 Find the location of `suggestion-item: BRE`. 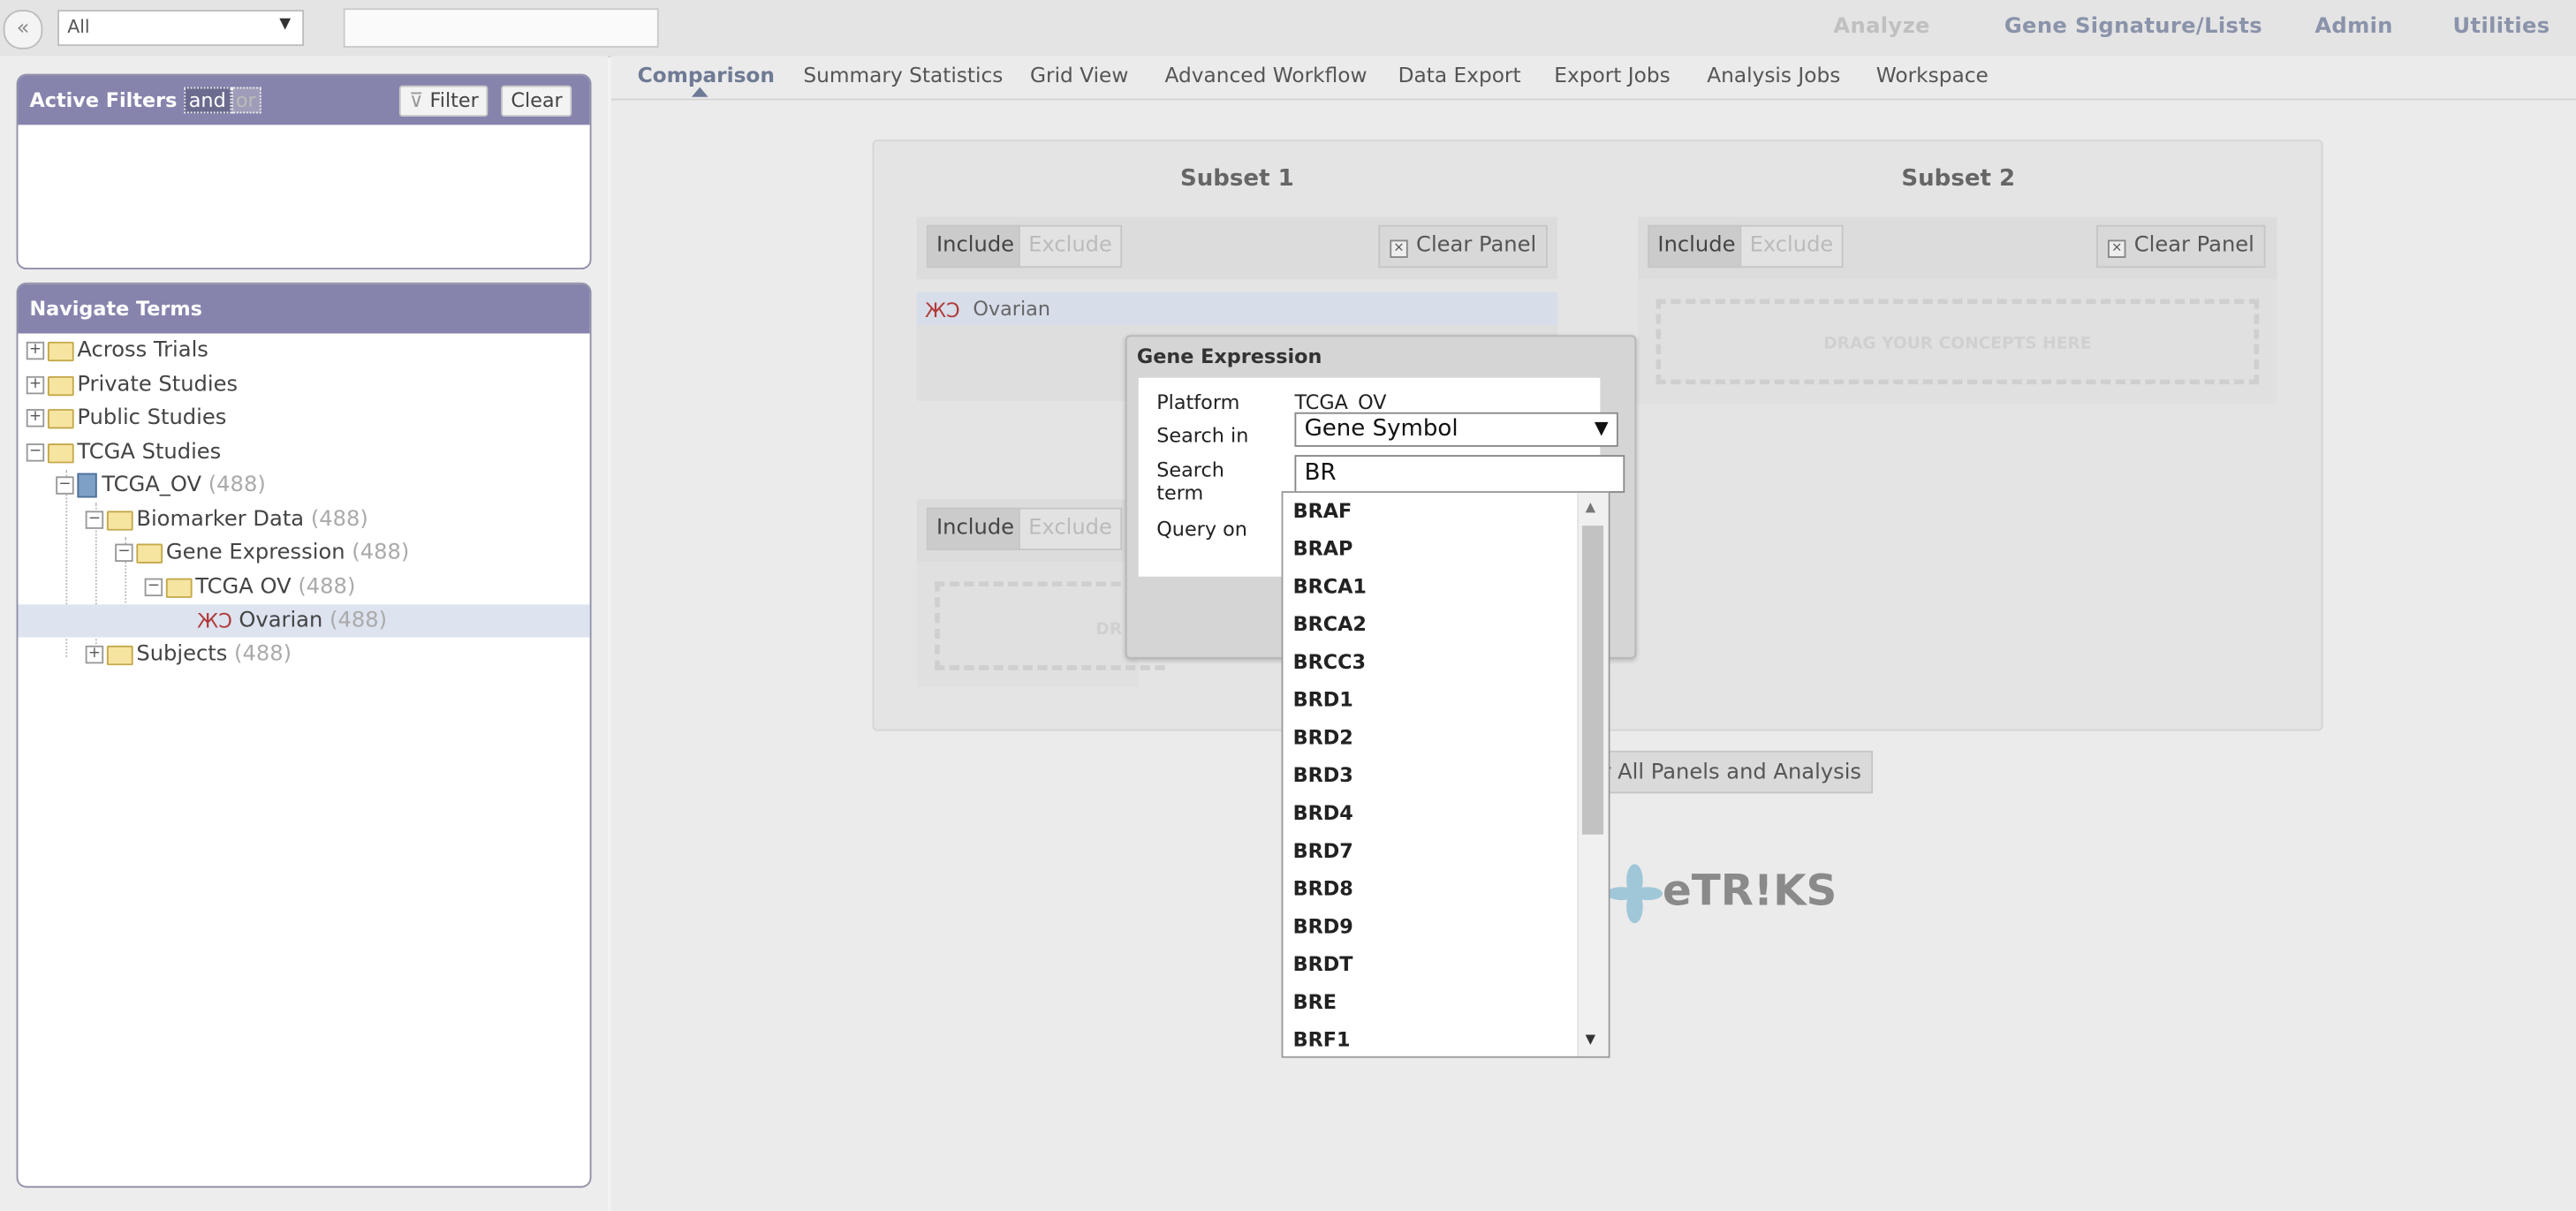

suggestion-item: BRE is located at coordinates (1315, 1003).